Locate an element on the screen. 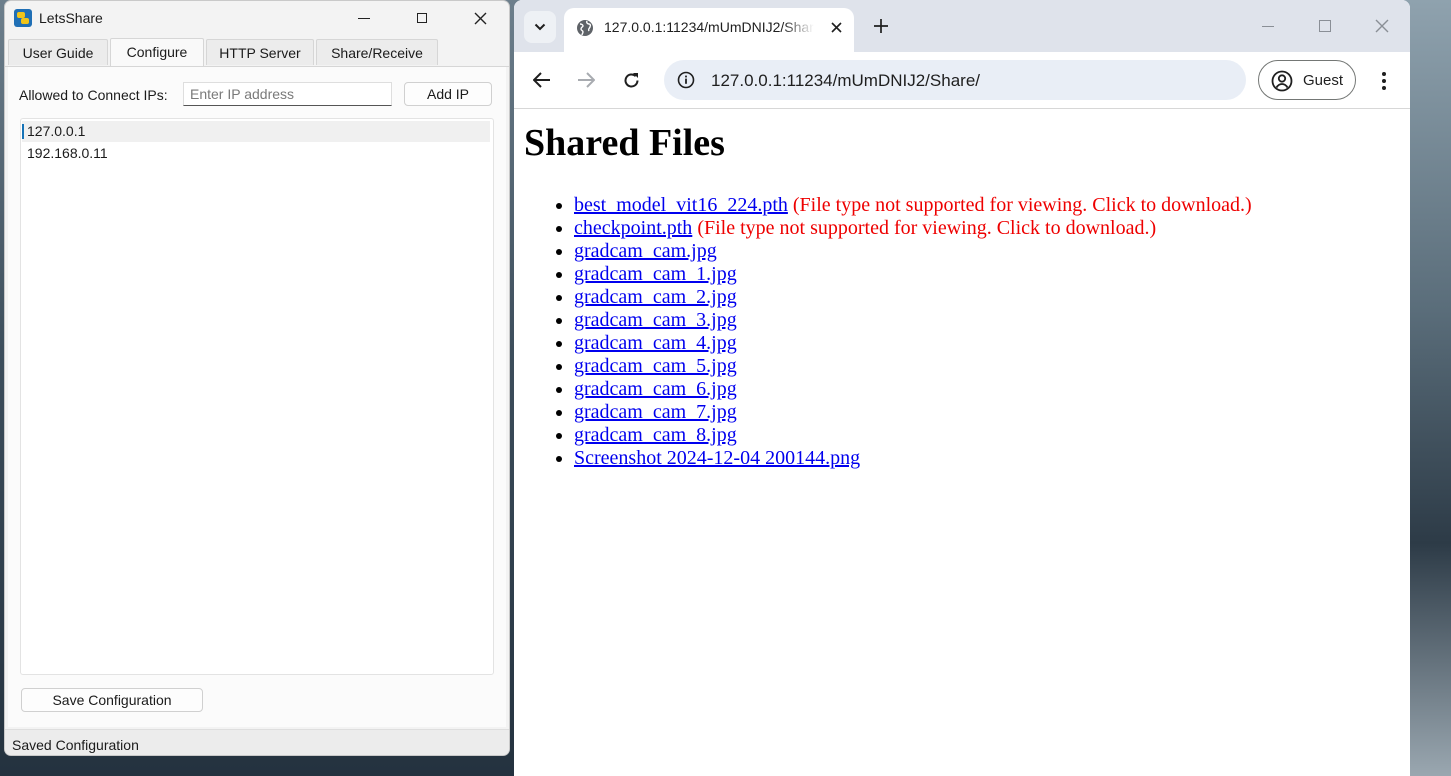 This screenshot has width=1451, height=776. chevron-down-icon is located at coordinates (540, 27).